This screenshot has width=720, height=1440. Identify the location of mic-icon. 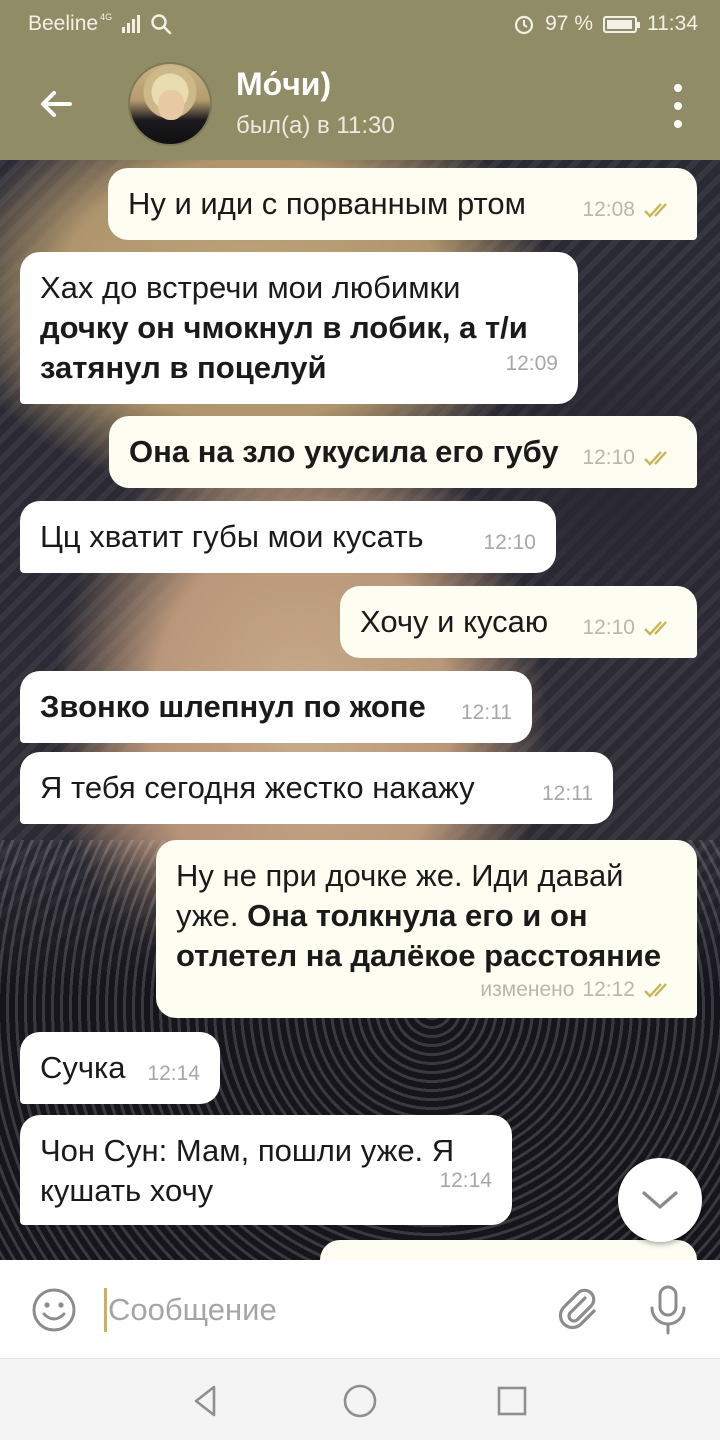
(668, 1310).